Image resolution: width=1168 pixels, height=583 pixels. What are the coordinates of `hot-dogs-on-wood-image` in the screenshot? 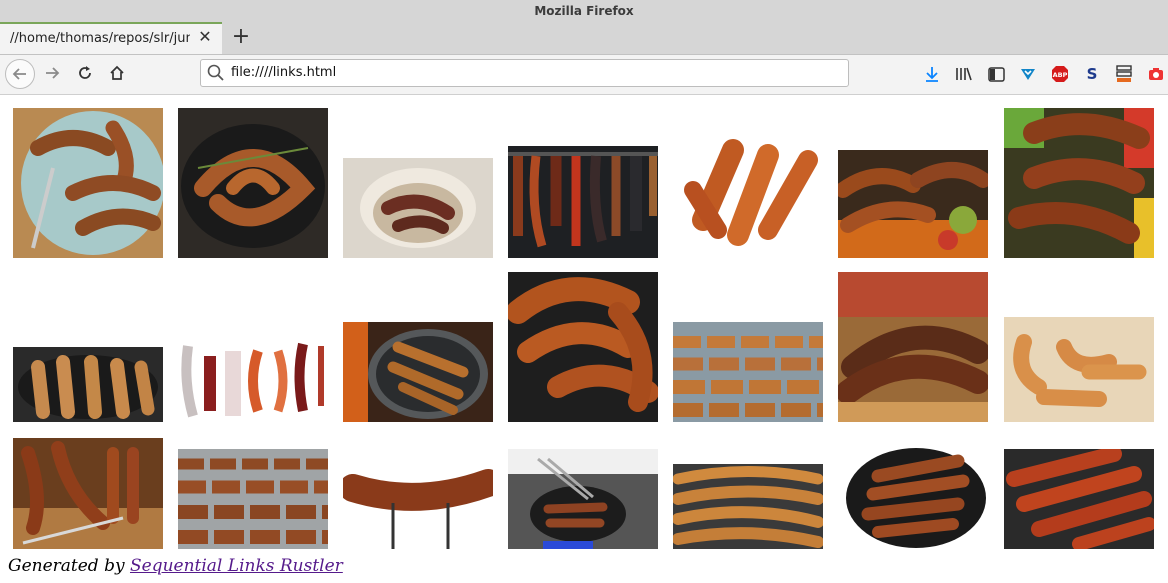 It's located at (1079, 369).